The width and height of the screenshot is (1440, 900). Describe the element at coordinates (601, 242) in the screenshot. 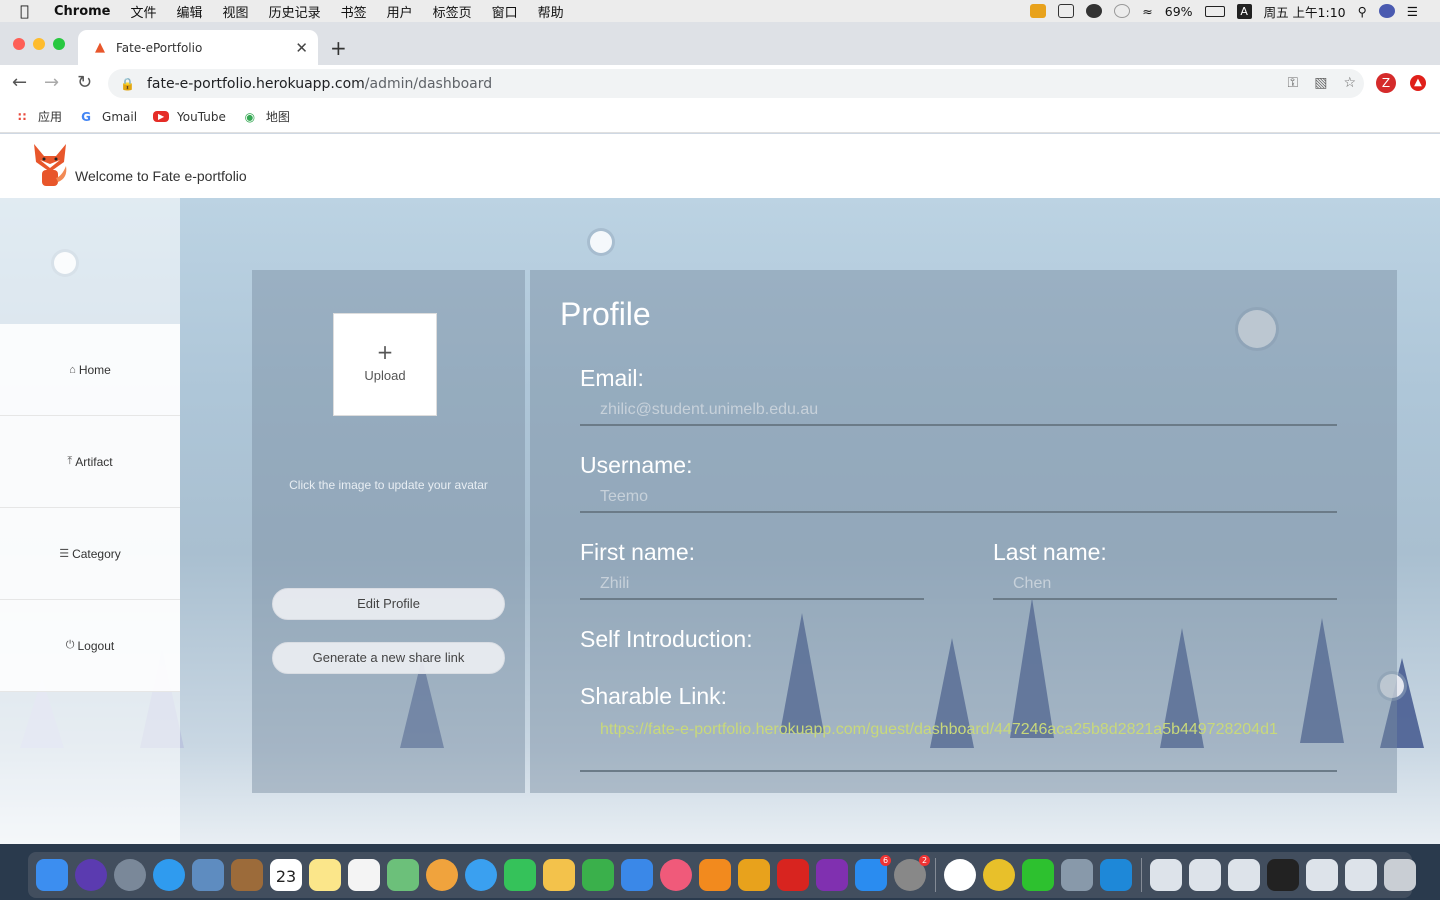

I see `snowflake` at that location.